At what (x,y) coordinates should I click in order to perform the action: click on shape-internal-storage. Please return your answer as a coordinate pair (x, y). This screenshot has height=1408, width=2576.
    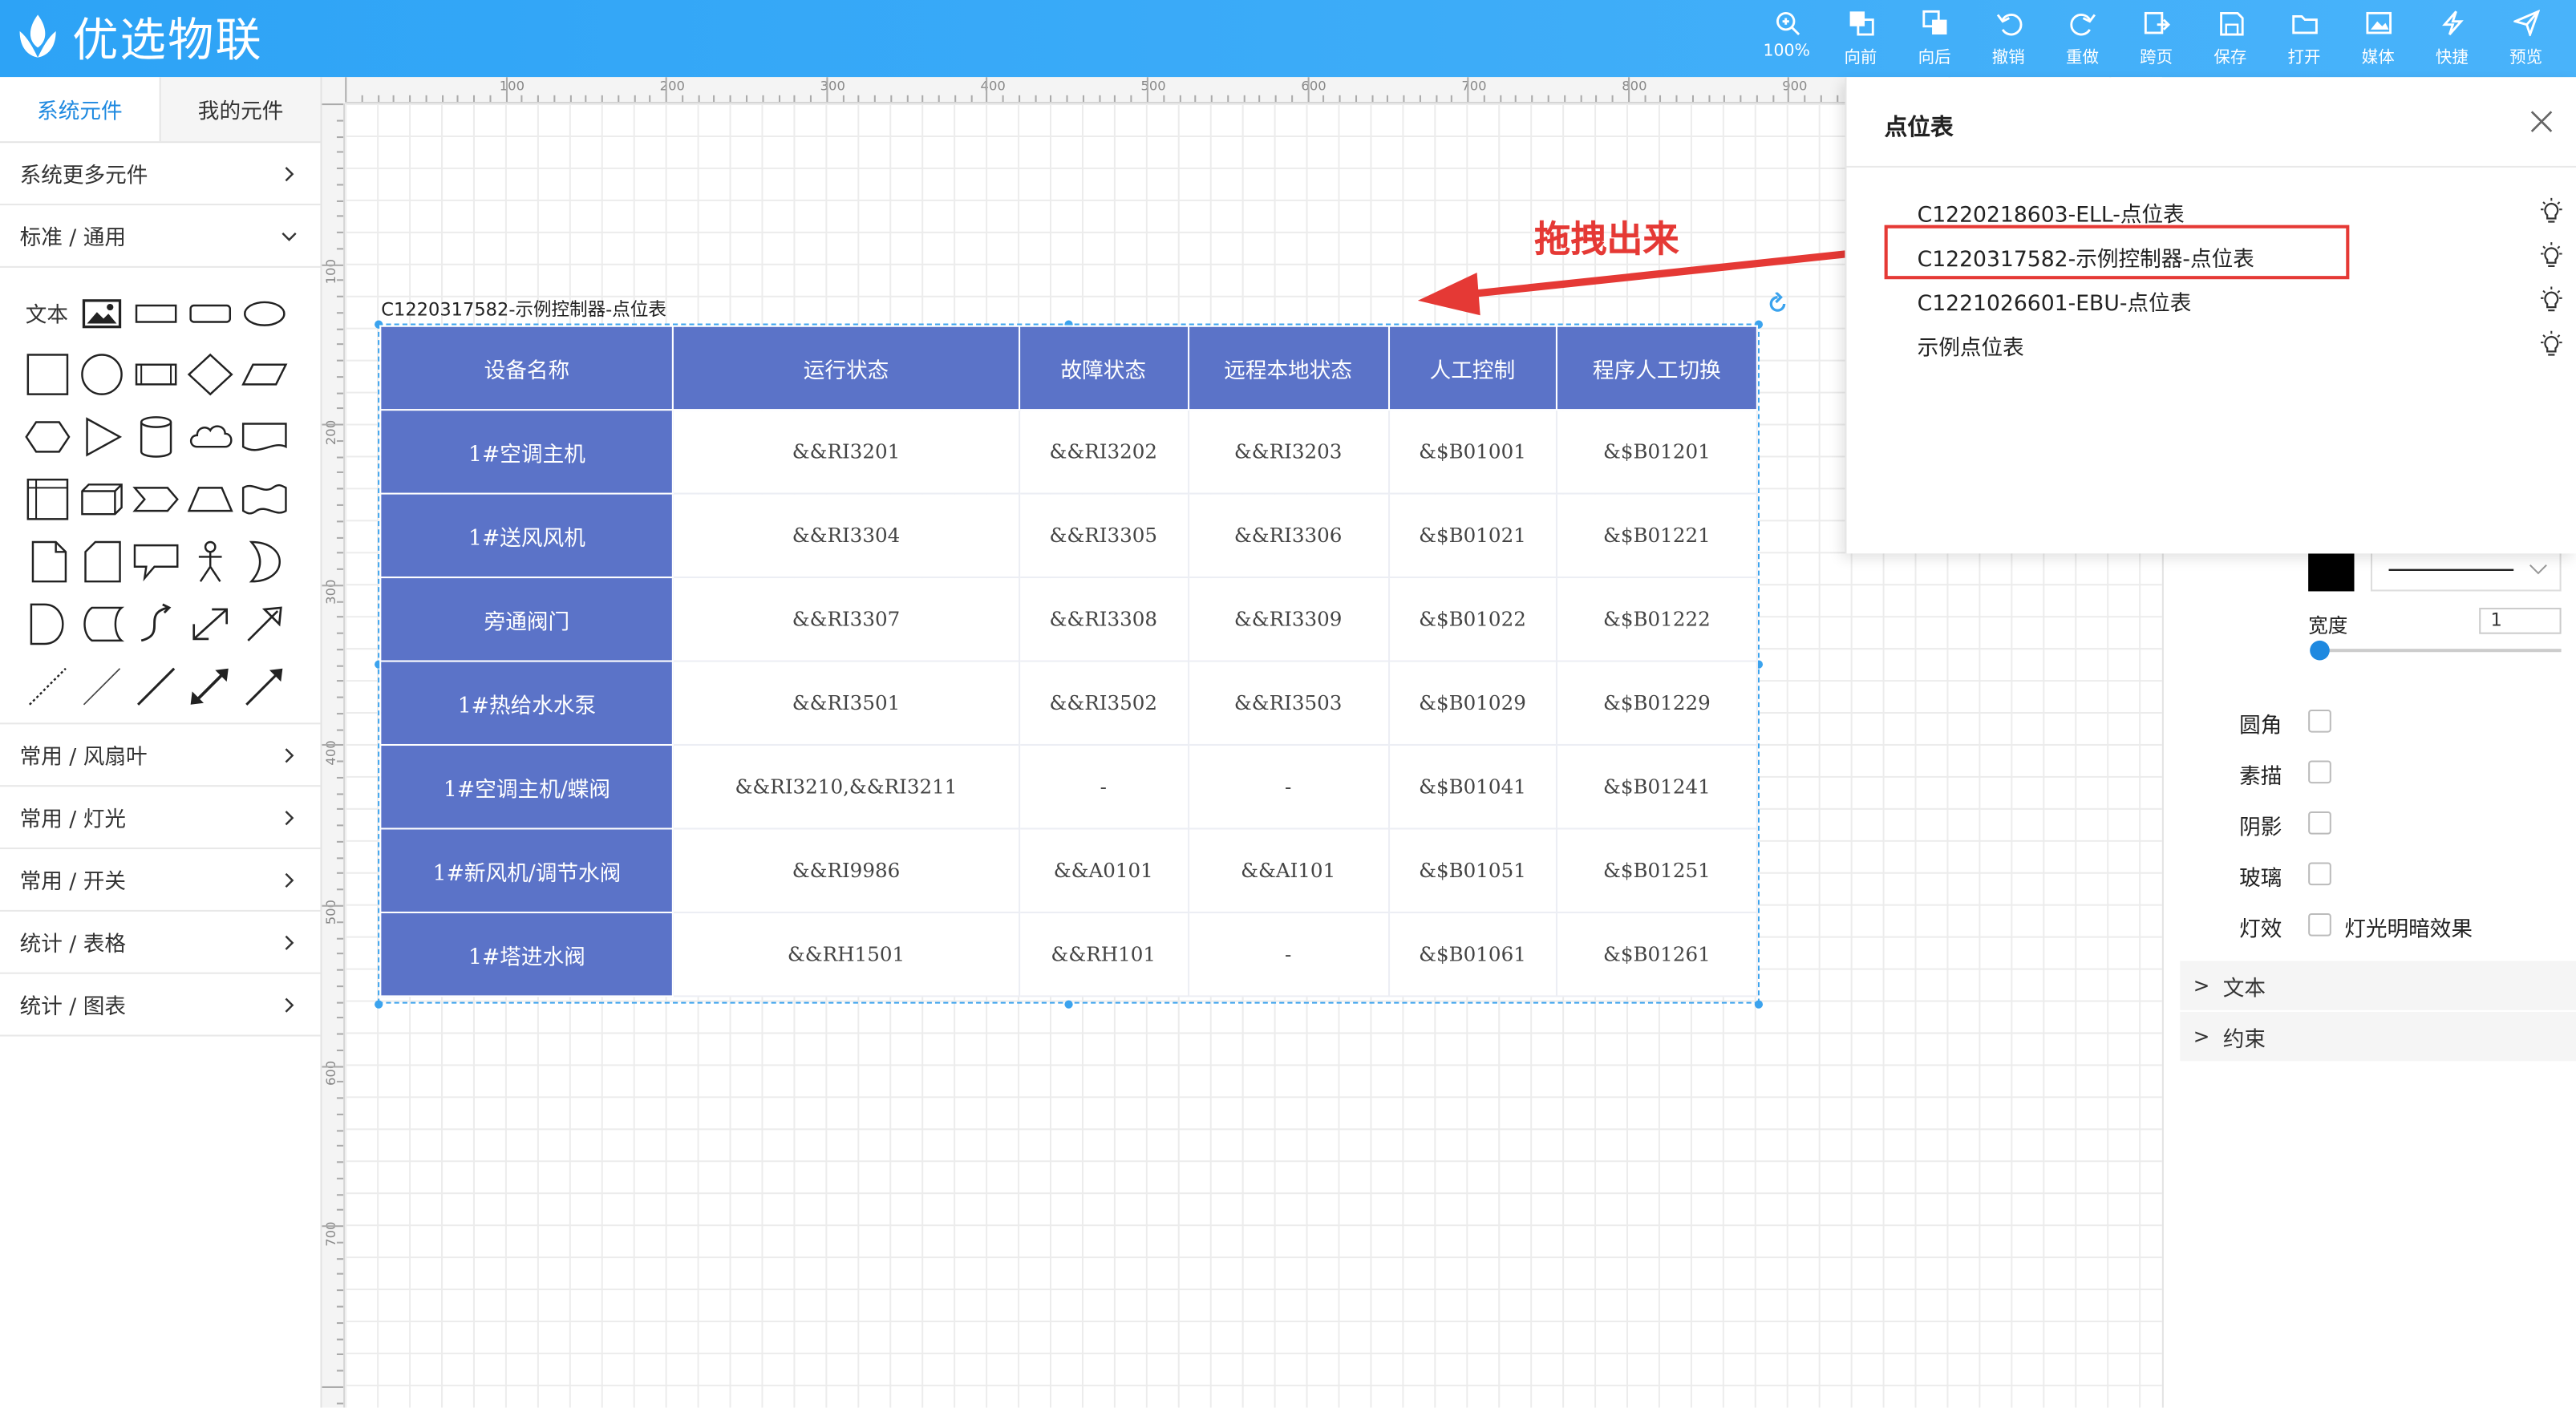
    Looking at the image, I should click on (47, 499).